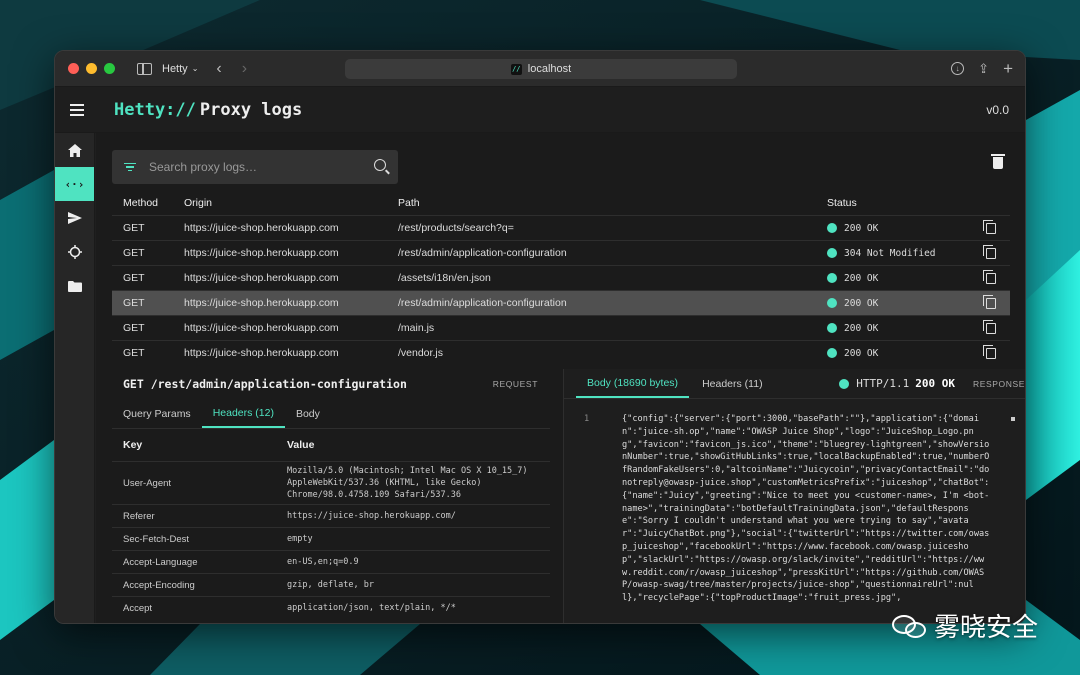 The width and height of the screenshot is (1080, 675). I want to click on header-key: User-Agent, so click(147, 483).